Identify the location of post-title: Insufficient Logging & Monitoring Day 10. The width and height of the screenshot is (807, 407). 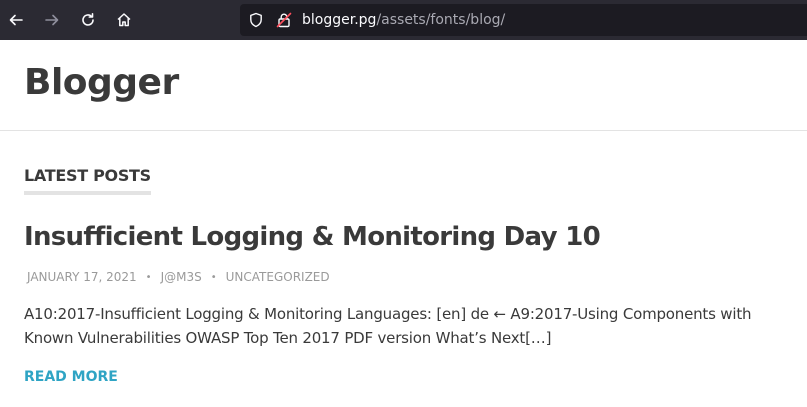
(312, 237).